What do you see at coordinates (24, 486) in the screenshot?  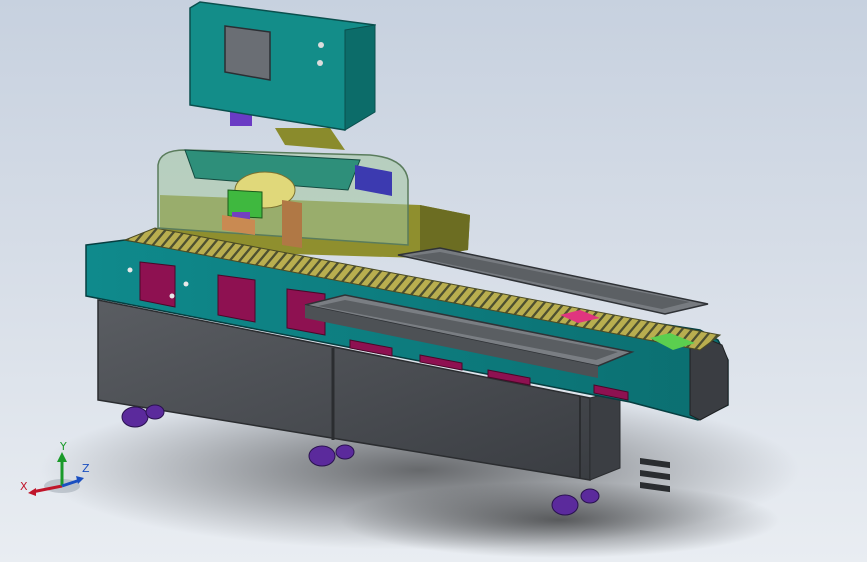 I see `x-axis-label: X` at bounding box center [24, 486].